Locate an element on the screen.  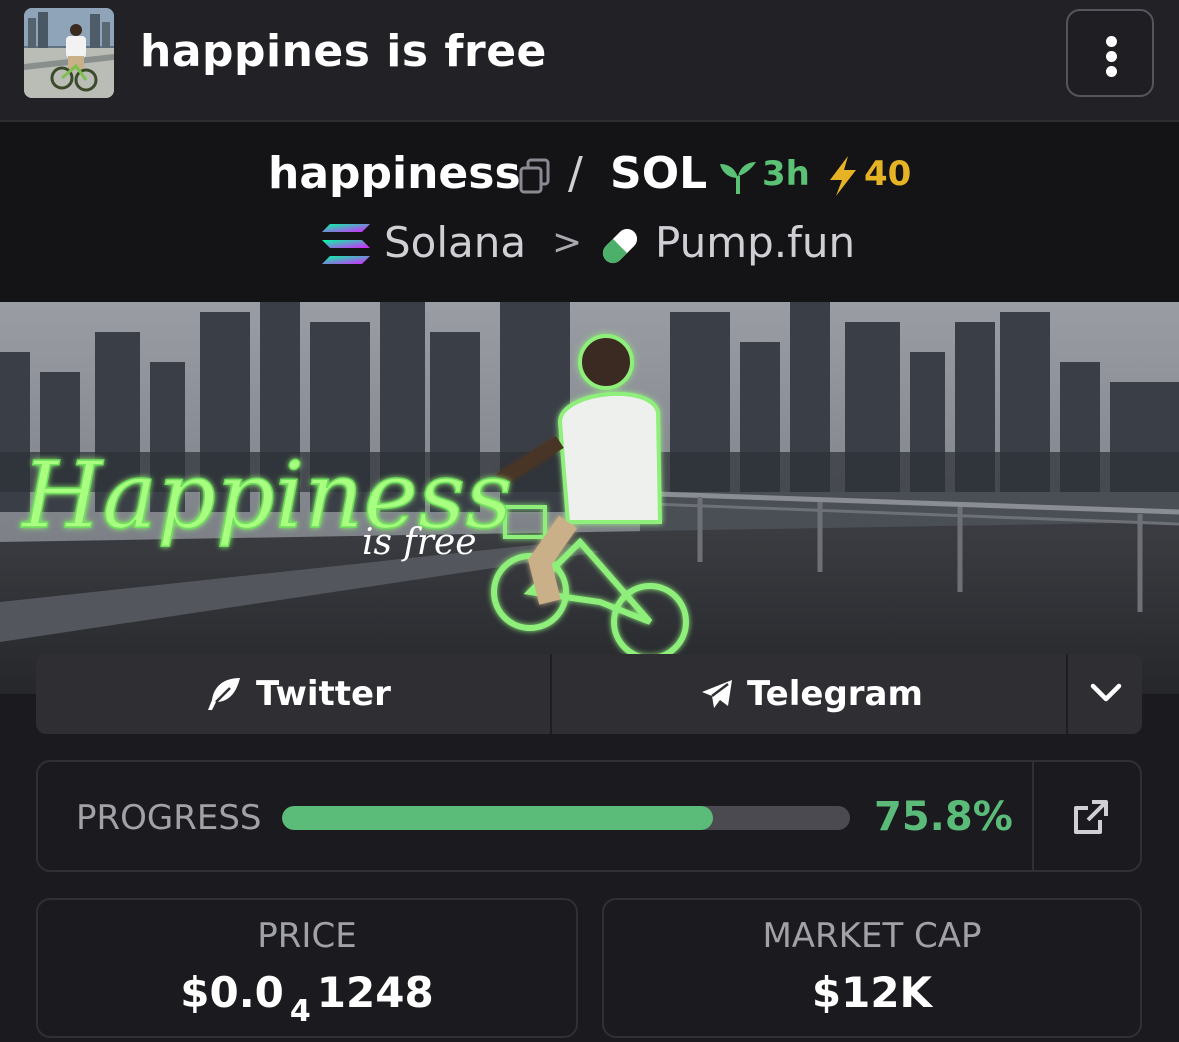
top-bar: happines is free is located at coordinates (589, 61).